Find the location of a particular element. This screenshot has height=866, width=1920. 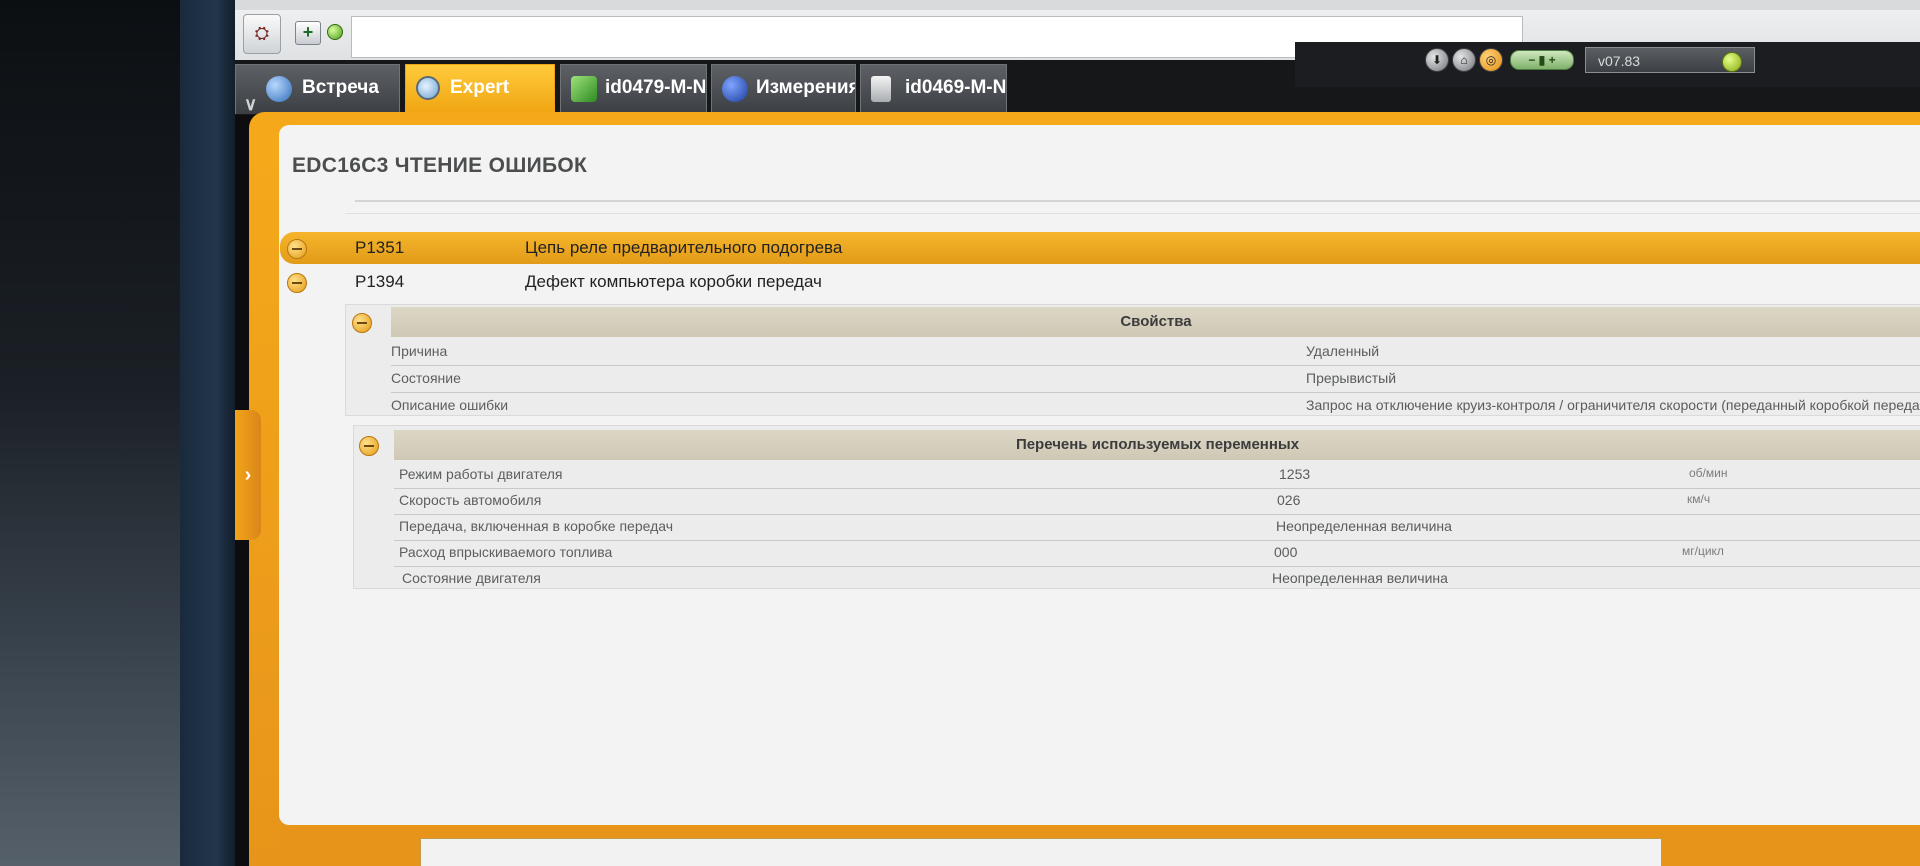

fault-row-p1394: P1394 Дефект компьютера коробки передач is located at coordinates (1100, 282).